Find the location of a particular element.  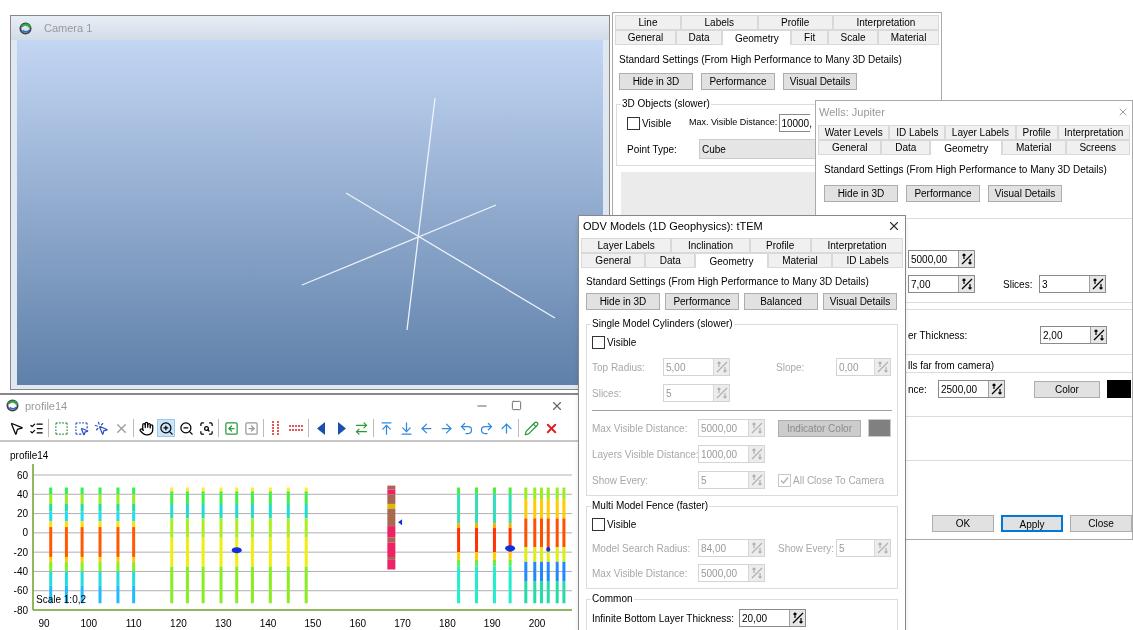

checkbox-label: Visible is located at coordinates (622, 343).